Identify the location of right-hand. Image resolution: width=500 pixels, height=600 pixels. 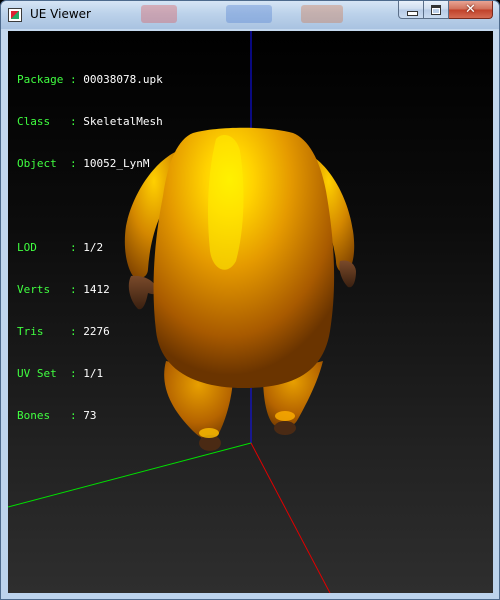
(347, 274).